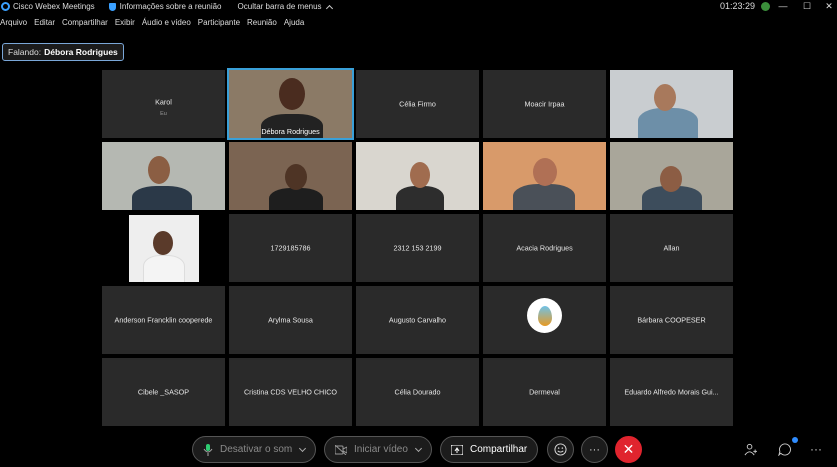 The width and height of the screenshot is (837, 467). What do you see at coordinates (329, 8) in the screenshot?
I see `chevron-up-icon` at bounding box center [329, 8].